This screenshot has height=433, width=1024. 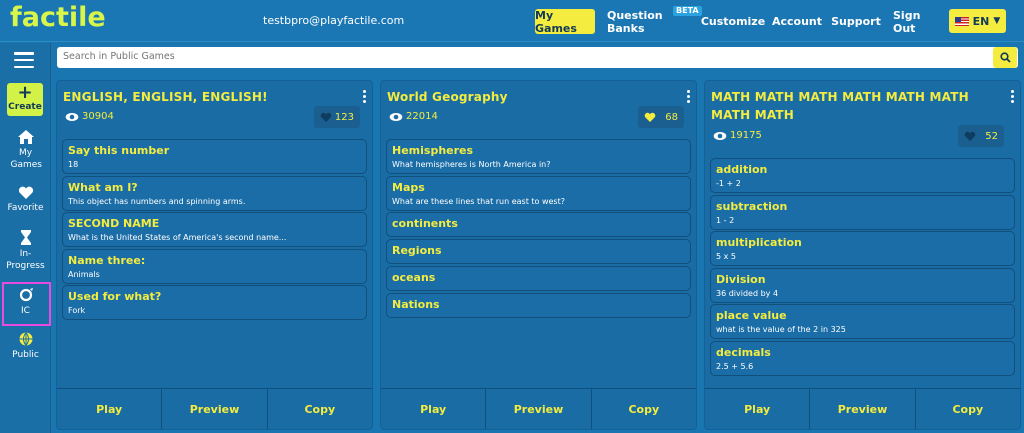 What do you see at coordinates (726, 256) in the screenshot?
I see `question-detail: 5 x 5` at bounding box center [726, 256].